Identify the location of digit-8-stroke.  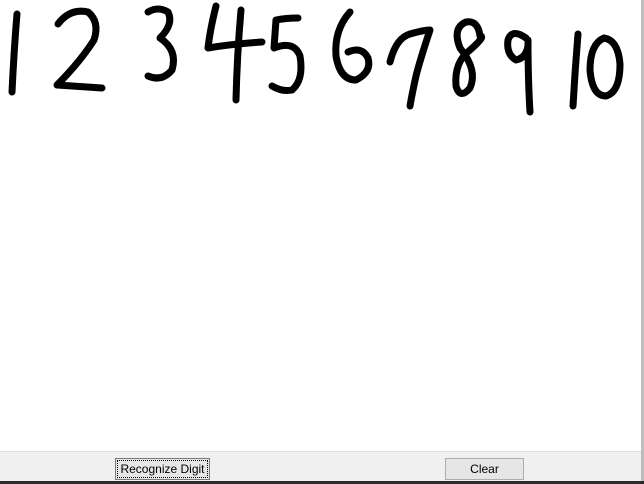
(469, 57).